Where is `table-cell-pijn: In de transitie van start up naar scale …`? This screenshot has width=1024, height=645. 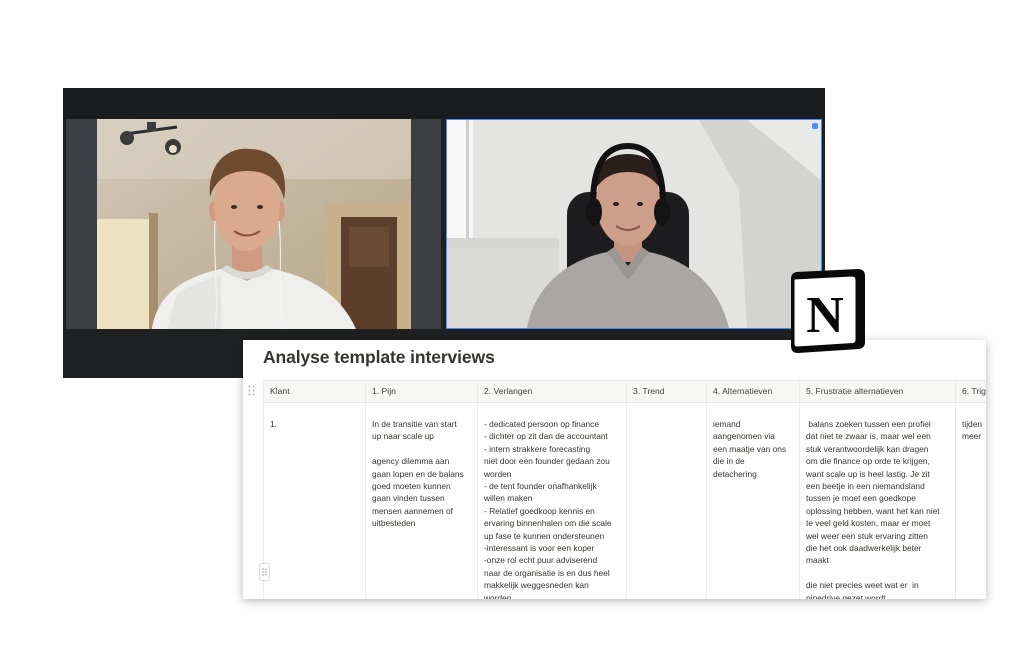
table-cell-pijn: In de transitie van start up naar scale … is located at coordinates (422, 501).